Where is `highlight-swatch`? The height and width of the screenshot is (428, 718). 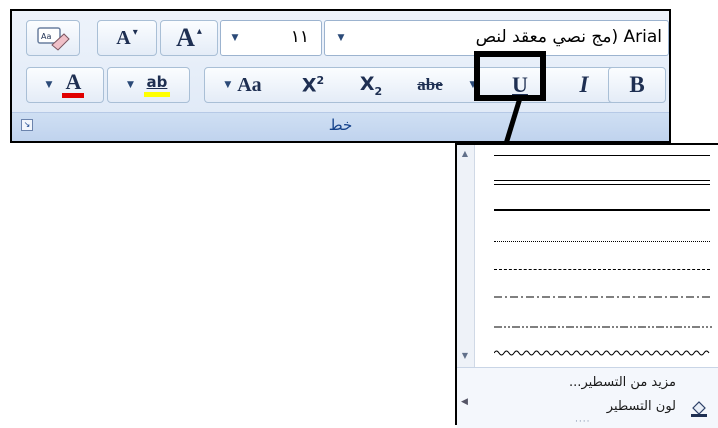 highlight-swatch is located at coordinates (156, 94).